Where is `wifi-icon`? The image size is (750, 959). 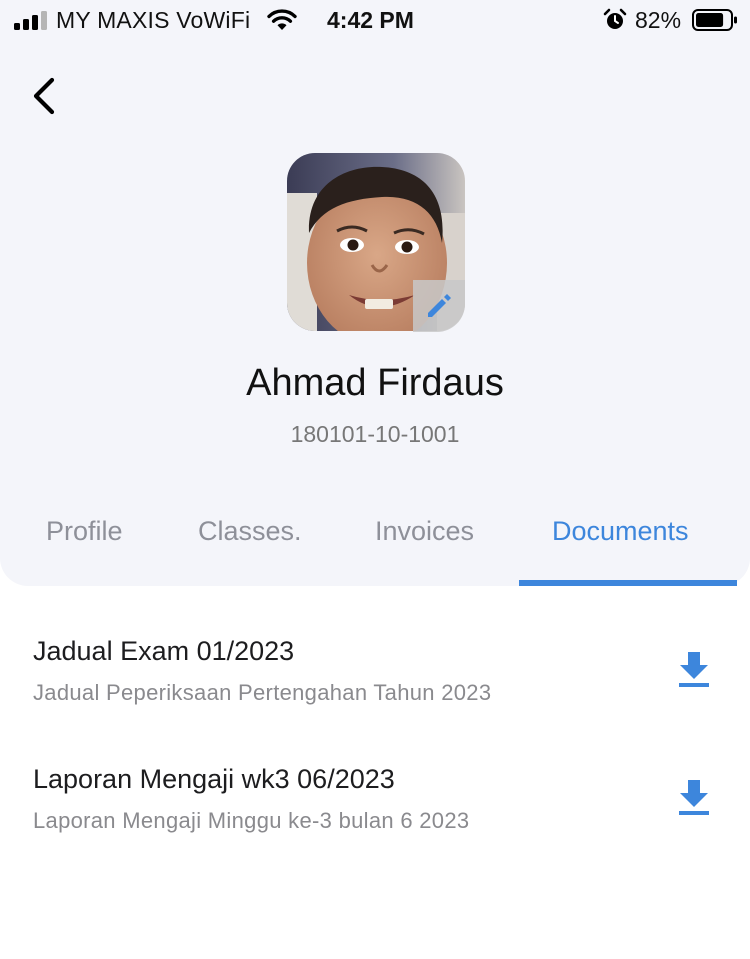
wifi-icon is located at coordinates (282, 19).